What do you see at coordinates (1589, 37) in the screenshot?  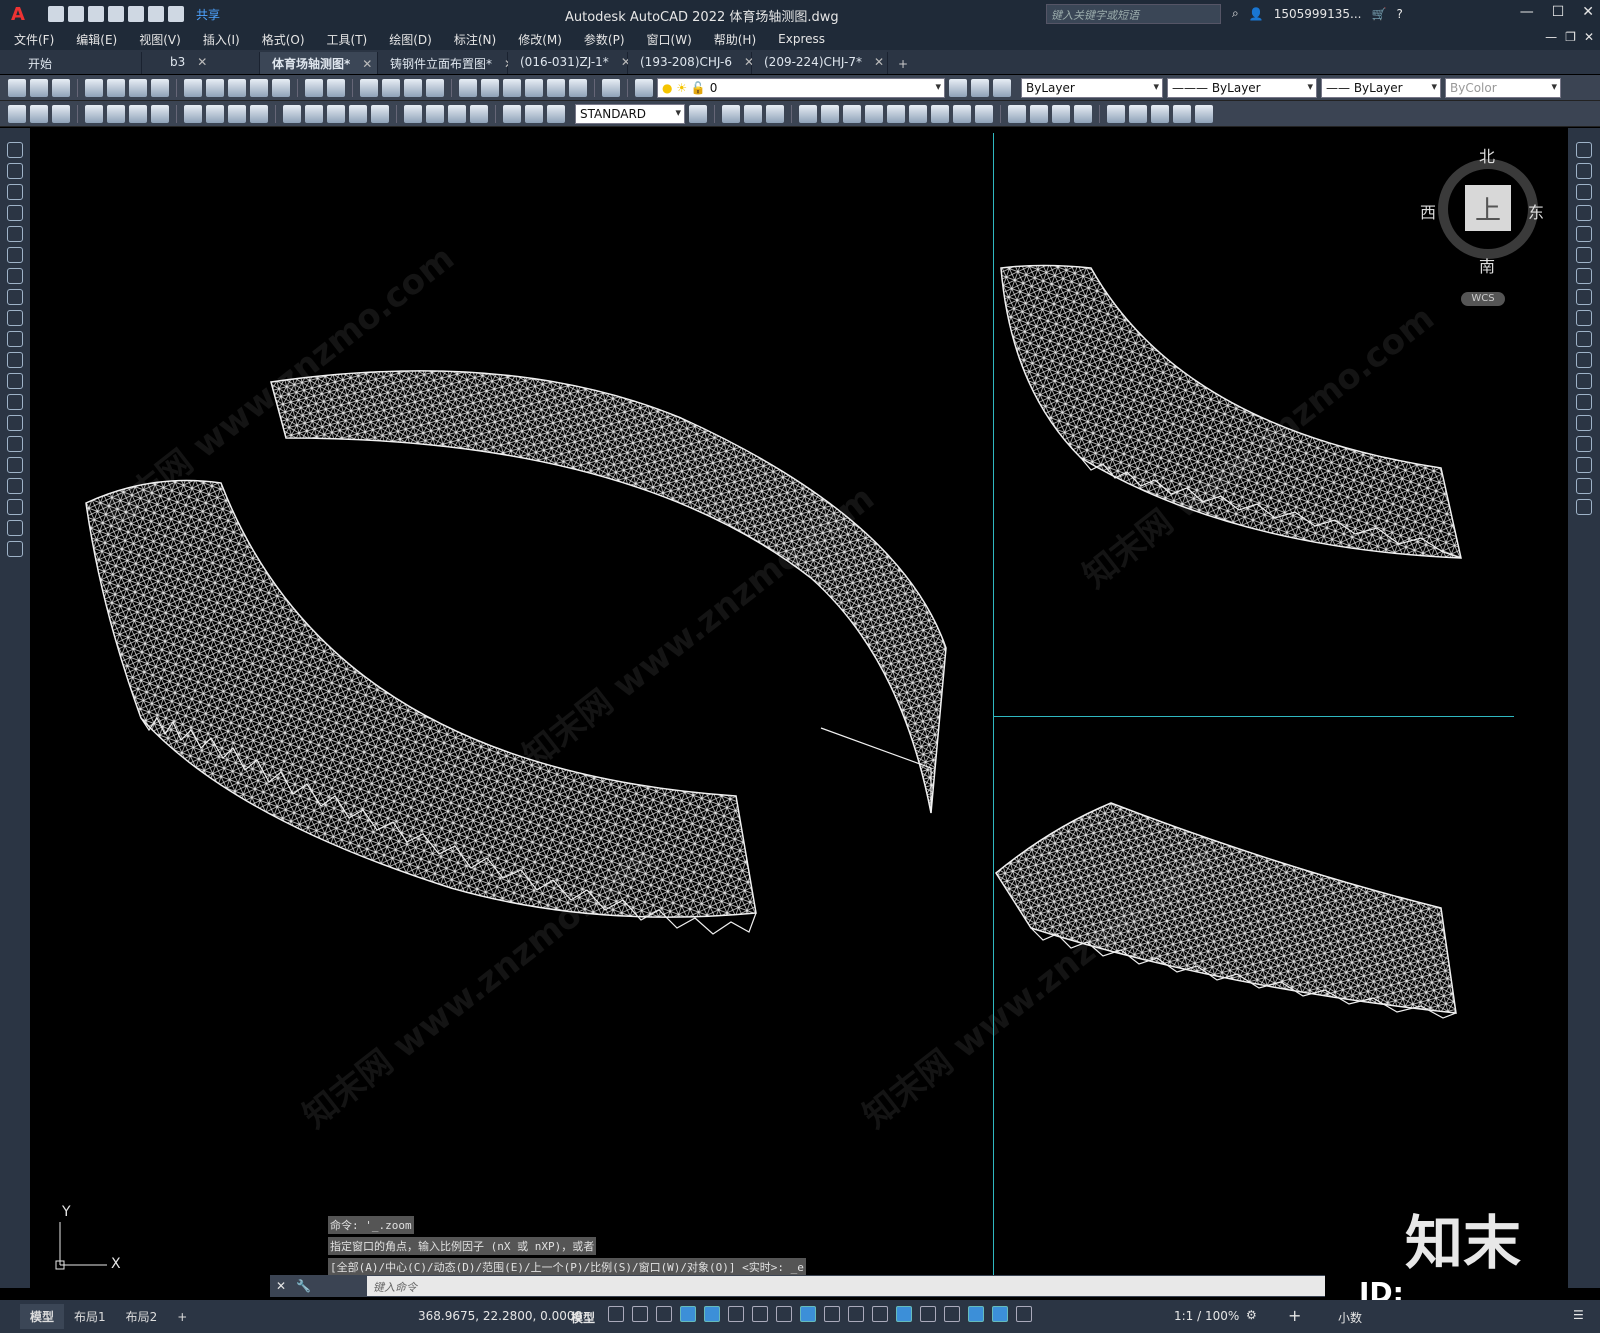 I see `doc-close-button: ✕` at bounding box center [1589, 37].